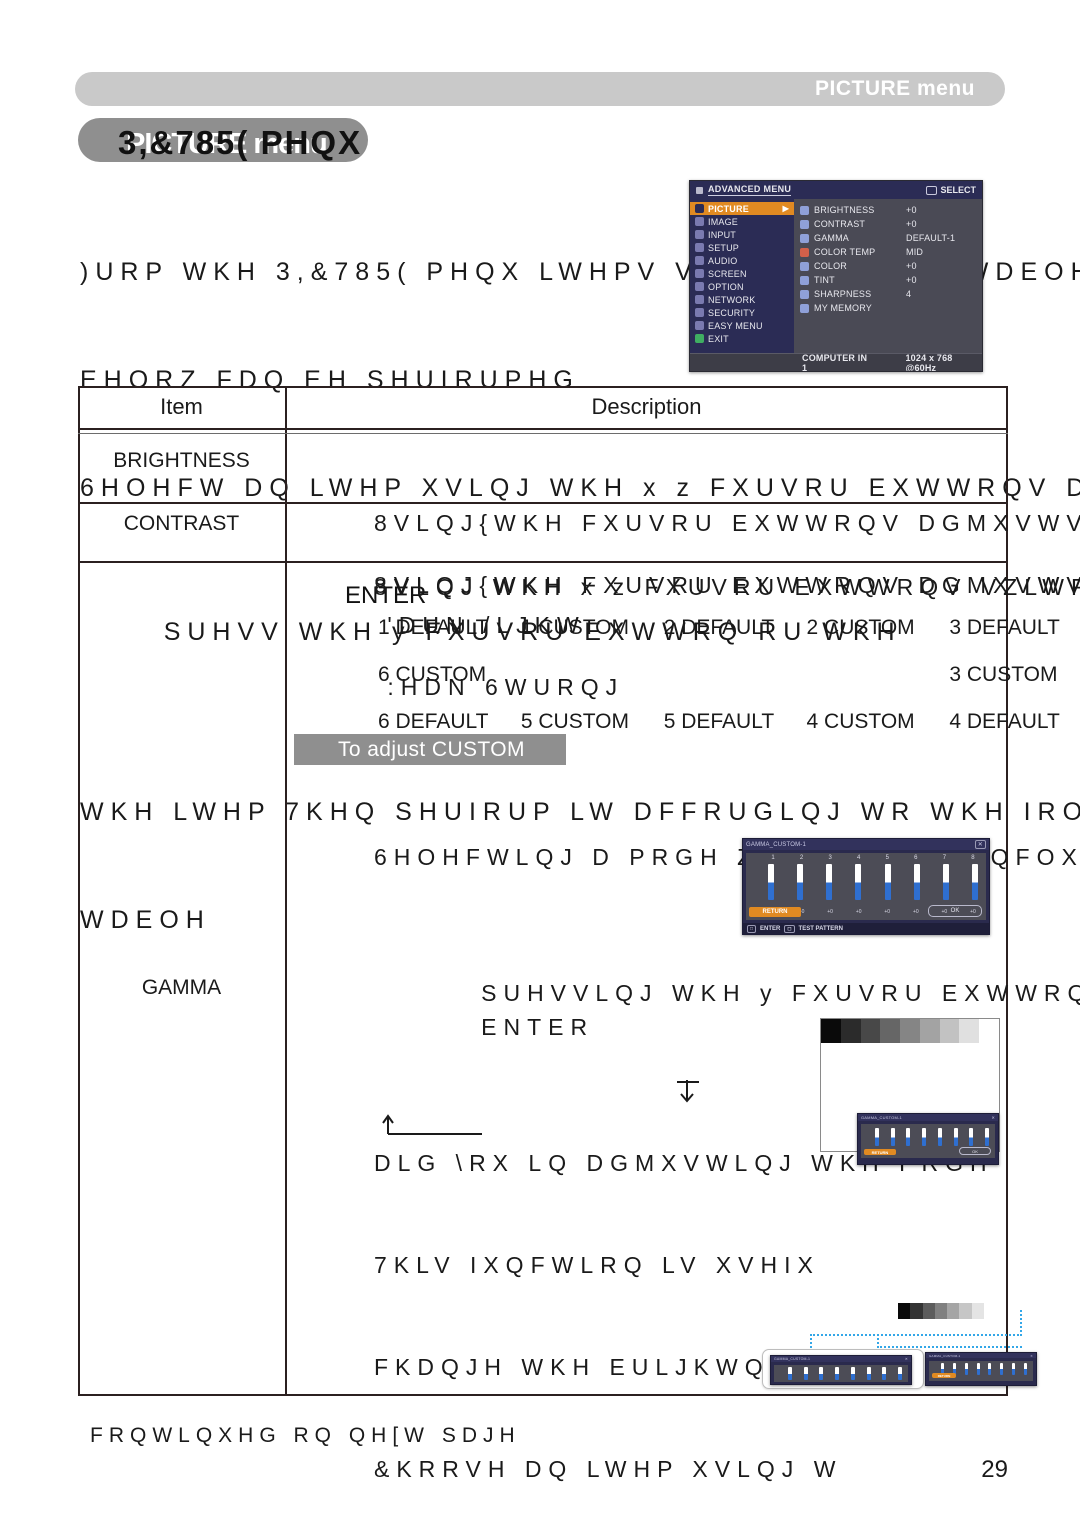 The width and height of the screenshot is (1080, 1526). Describe the element at coordinates (891, 224) in the screenshot. I see `osd-setting-contrast: CONTRAST +0` at that location.